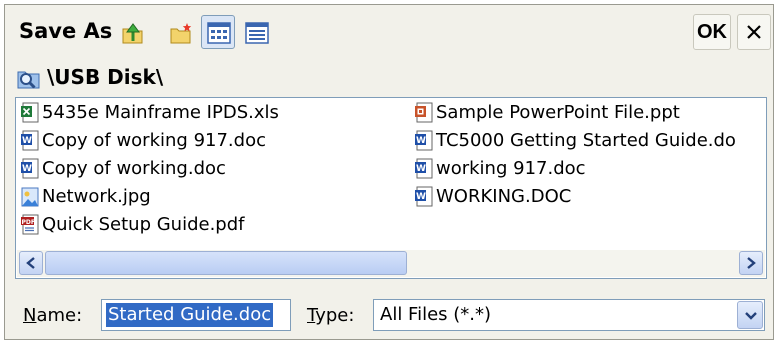 This screenshot has height=346, width=778. I want to click on ok-button: OK, so click(712, 32).